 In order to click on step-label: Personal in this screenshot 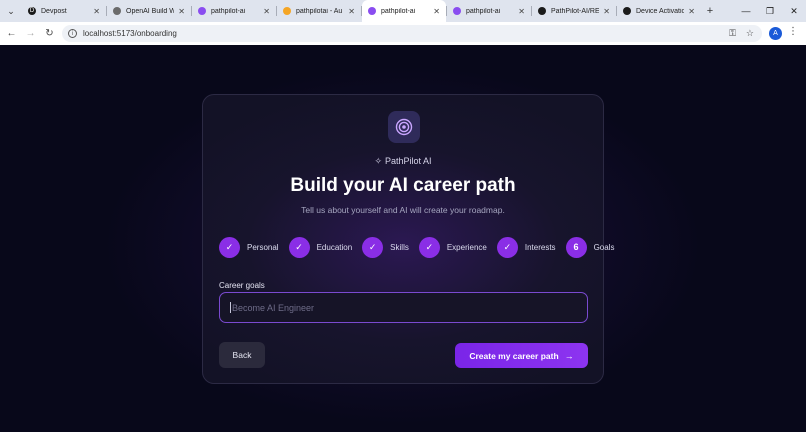, I will do `click(263, 247)`.